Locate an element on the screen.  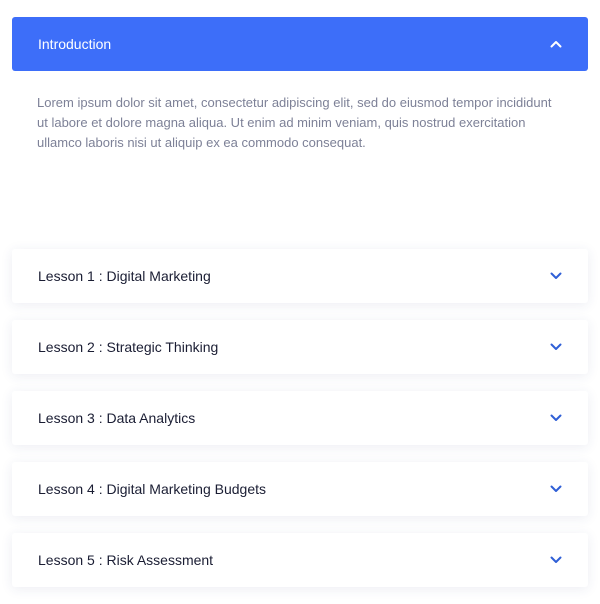
lesson-title: Lesson 2 : Strategic Thinking is located at coordinates (128, 347).